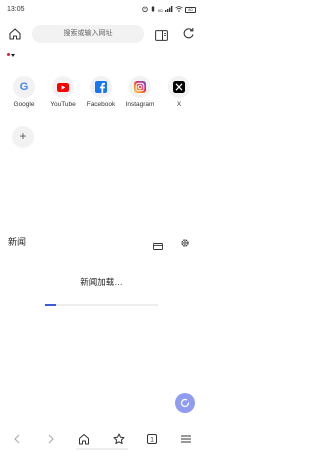 The image size is (320, 452). What do you see at coordinates (140, 104) in the screenshot?
I see `shortcut-label: Instagram` at bounding box center [140, 104].